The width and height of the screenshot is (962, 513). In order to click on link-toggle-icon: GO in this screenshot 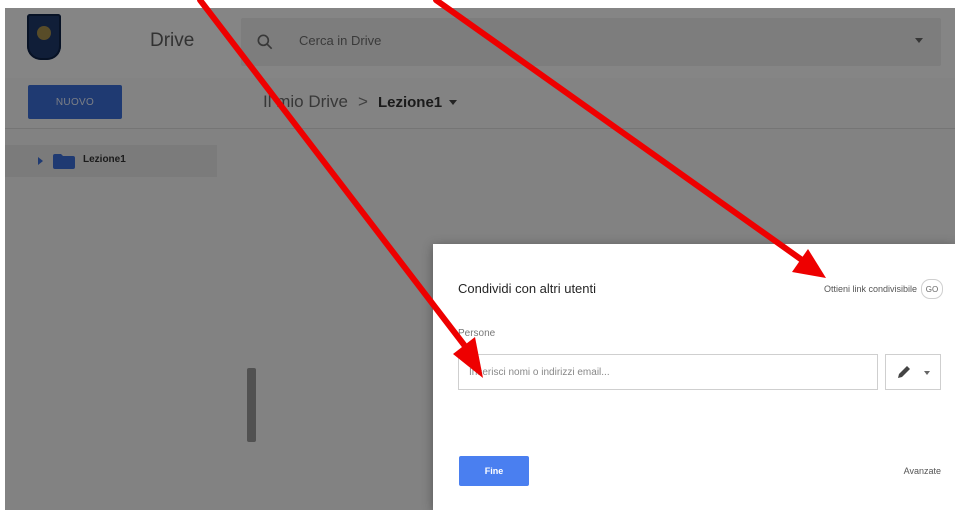, I will do `click(932, 289)`.